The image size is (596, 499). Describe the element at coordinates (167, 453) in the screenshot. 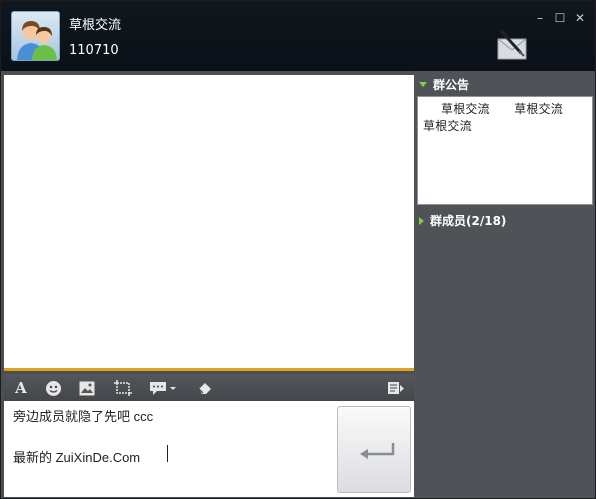

I see `text-caret` at that location.